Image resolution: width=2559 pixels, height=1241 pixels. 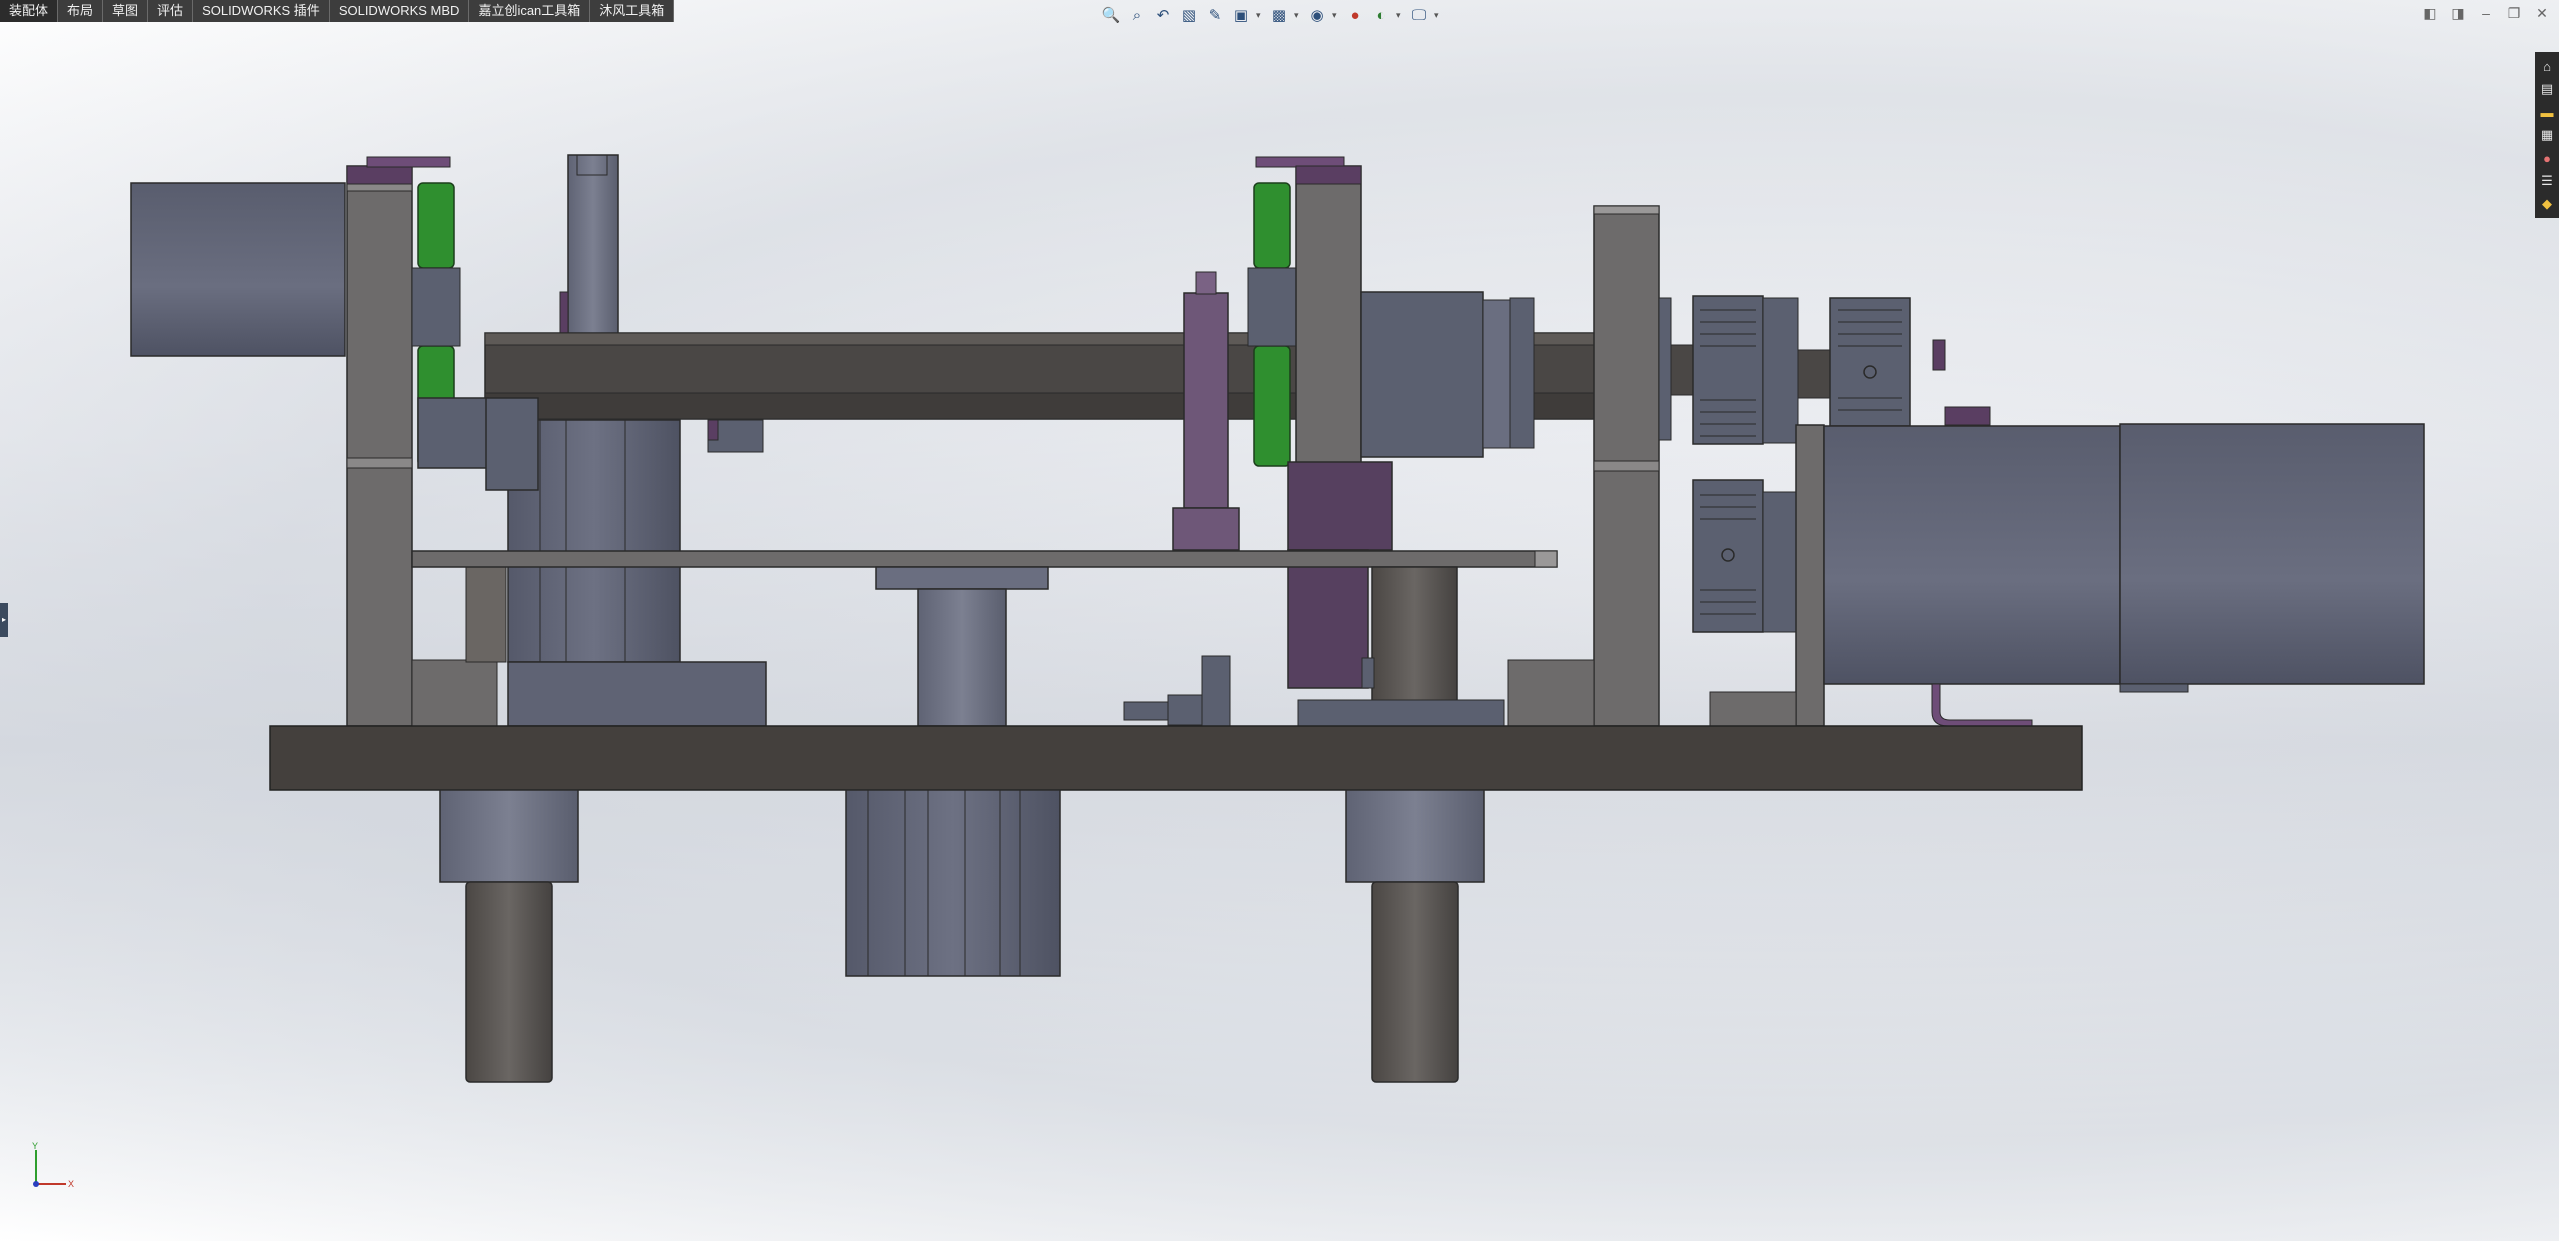 I want to click on base-plate, so click(x=1176, y=758).